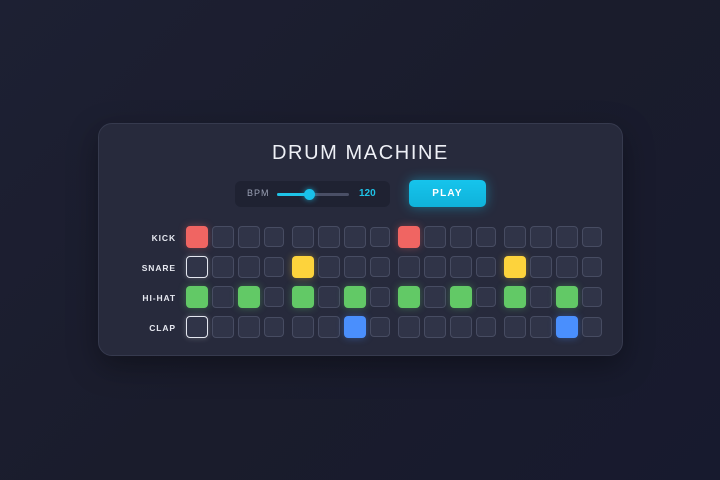 This screenshot has width=720, height=480. Describe the element at coordinates (158, 268) in the screenshot. I see `track-label: SNARE` at that location.